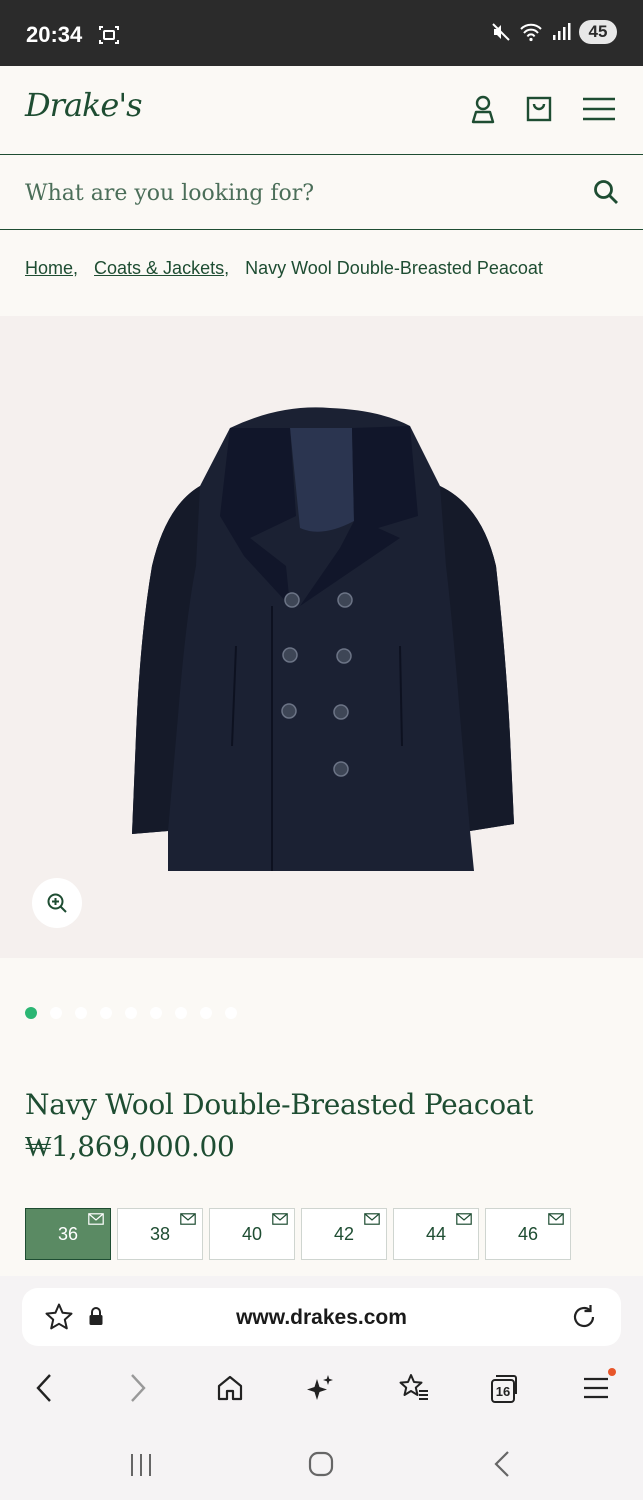 The width and height of the screenshot is (643, 1500). Describe the element at coordinates (562, 31) in the screenshot. I see `signal-icon` at that location.